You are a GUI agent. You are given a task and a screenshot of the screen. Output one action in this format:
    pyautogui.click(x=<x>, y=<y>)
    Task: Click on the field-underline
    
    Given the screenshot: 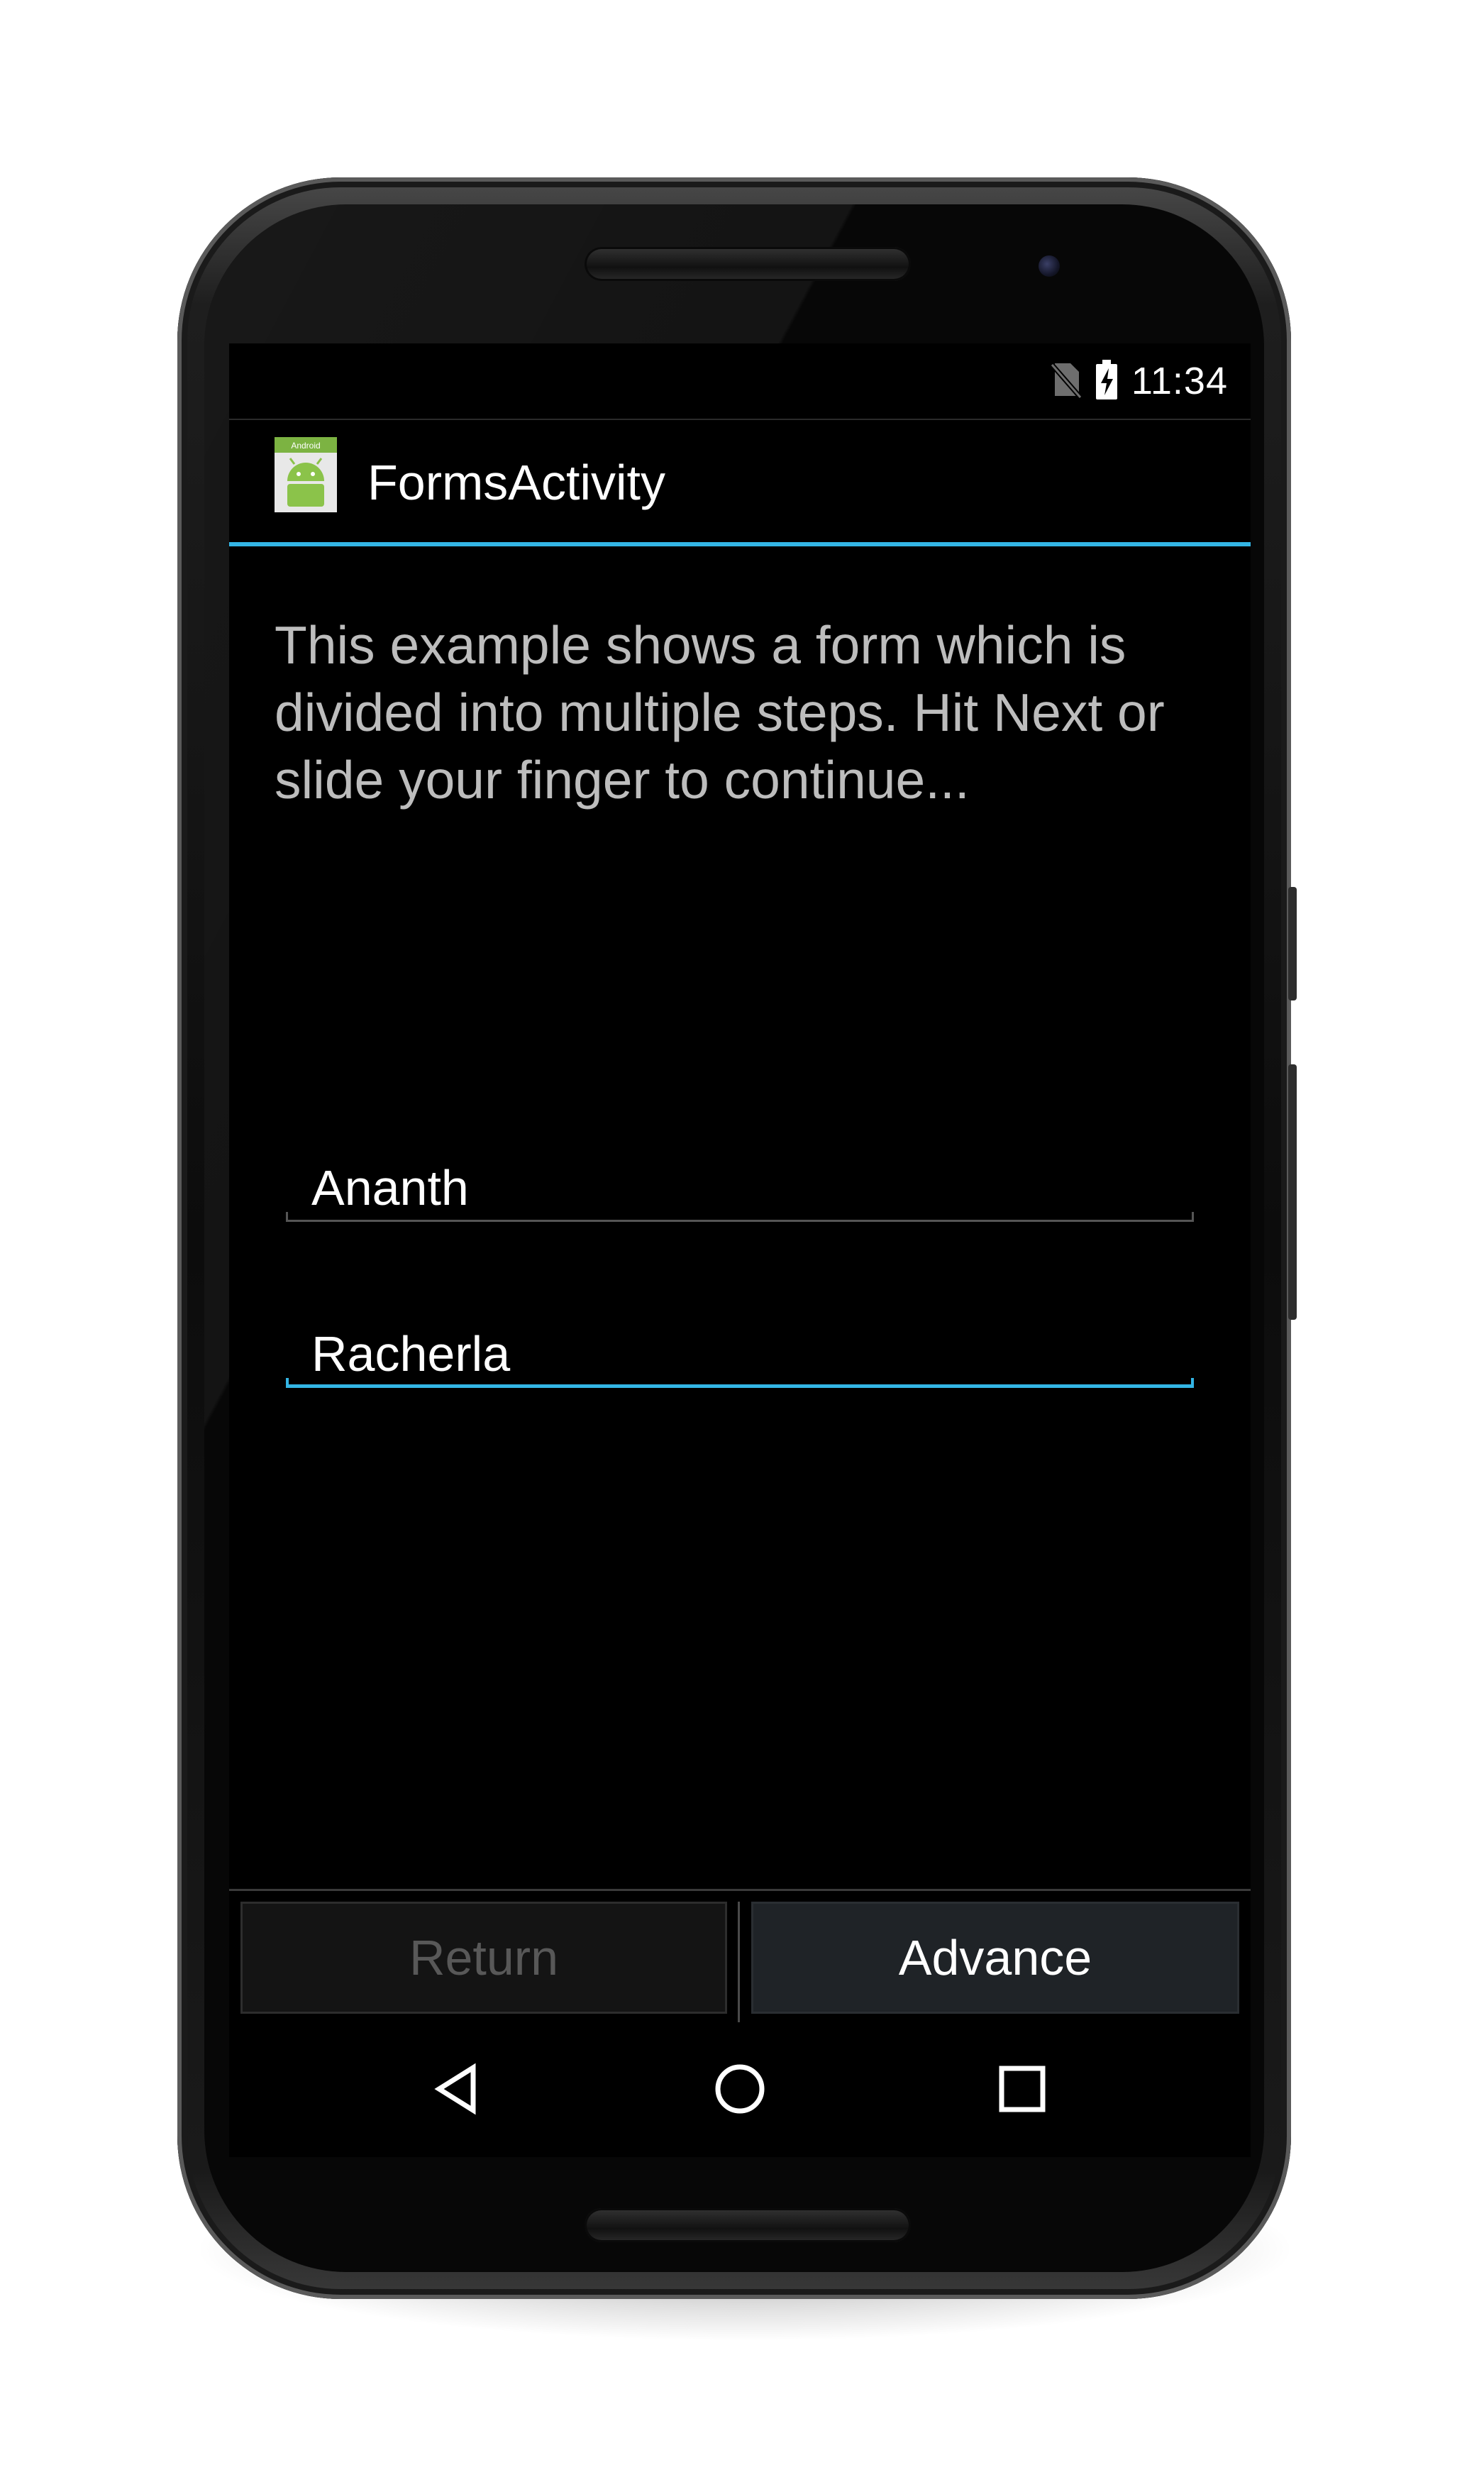 What is the action you would take?
    pyautogui.click(x=740, y=1217)
    